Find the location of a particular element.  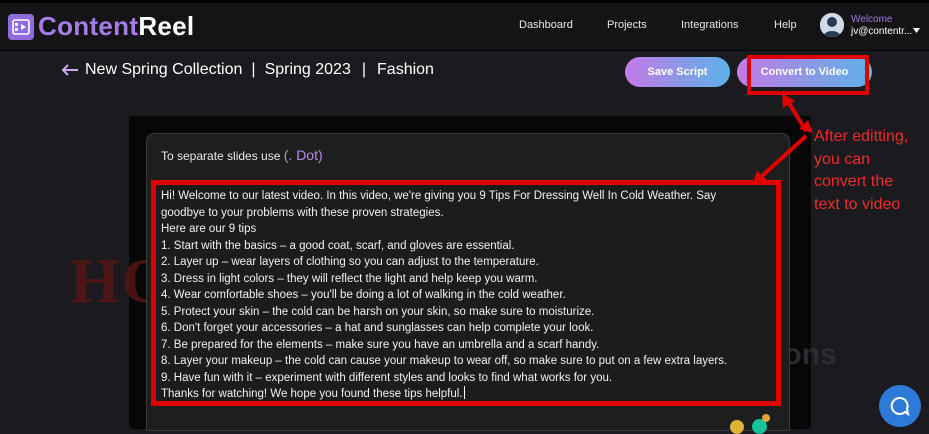

annotation-arrows is located at coordinates (782, 139).